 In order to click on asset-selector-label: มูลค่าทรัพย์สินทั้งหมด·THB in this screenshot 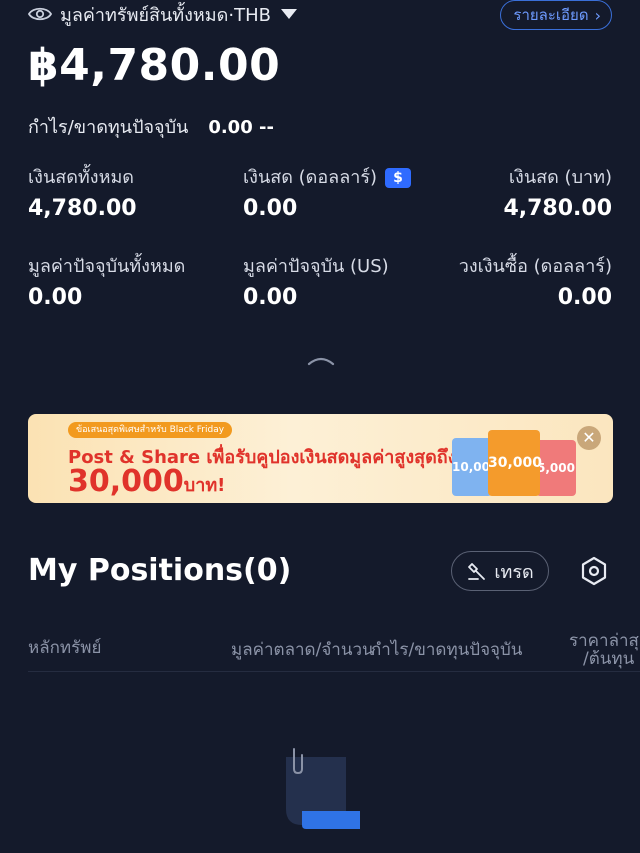, I will do `click(165, 15)`.